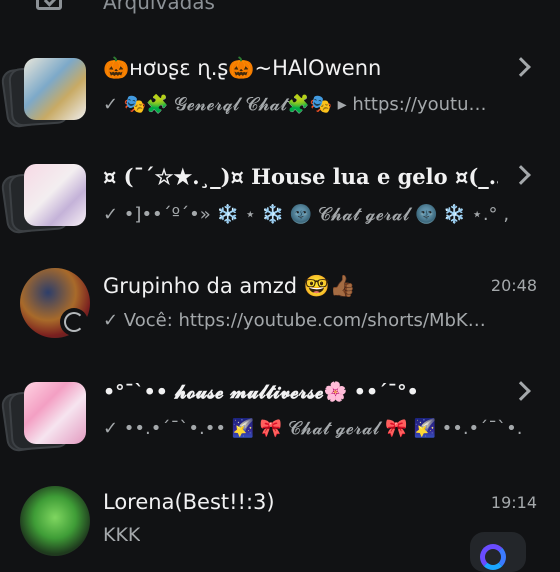 The image size is (560, 572). What do you see at coordinates (47, 526) in the screenshot?
I see `contact-avatar` at bounding box center [47, 526].